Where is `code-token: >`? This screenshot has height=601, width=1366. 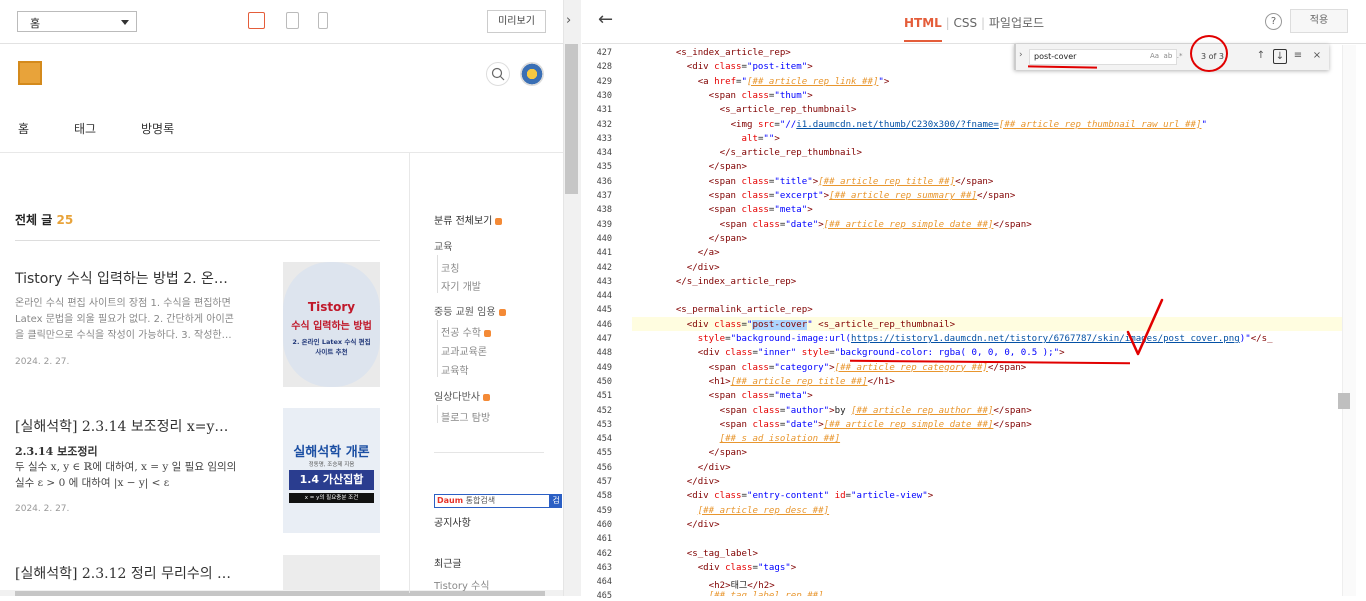 code-token: > is located at coordinates (810, 210).